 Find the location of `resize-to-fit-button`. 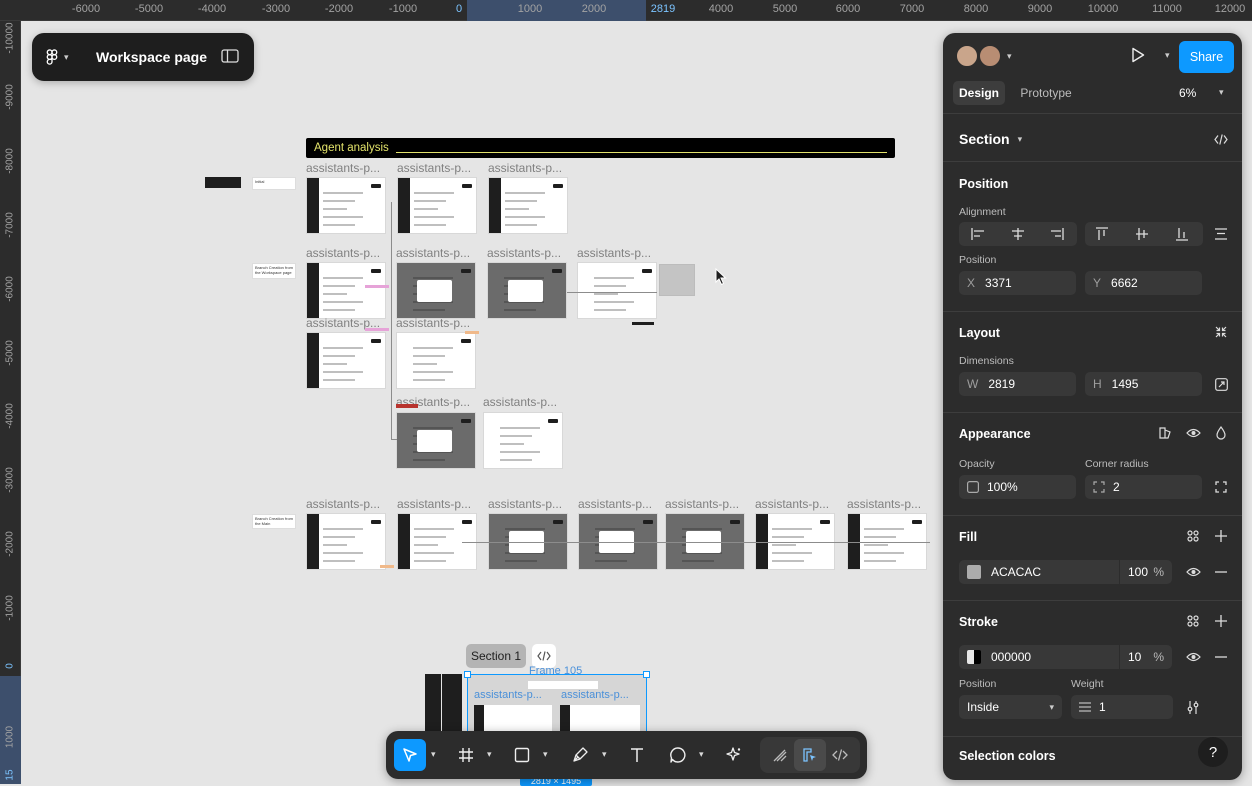

resize-to-fit-button is located at coordinates (1221, 384).